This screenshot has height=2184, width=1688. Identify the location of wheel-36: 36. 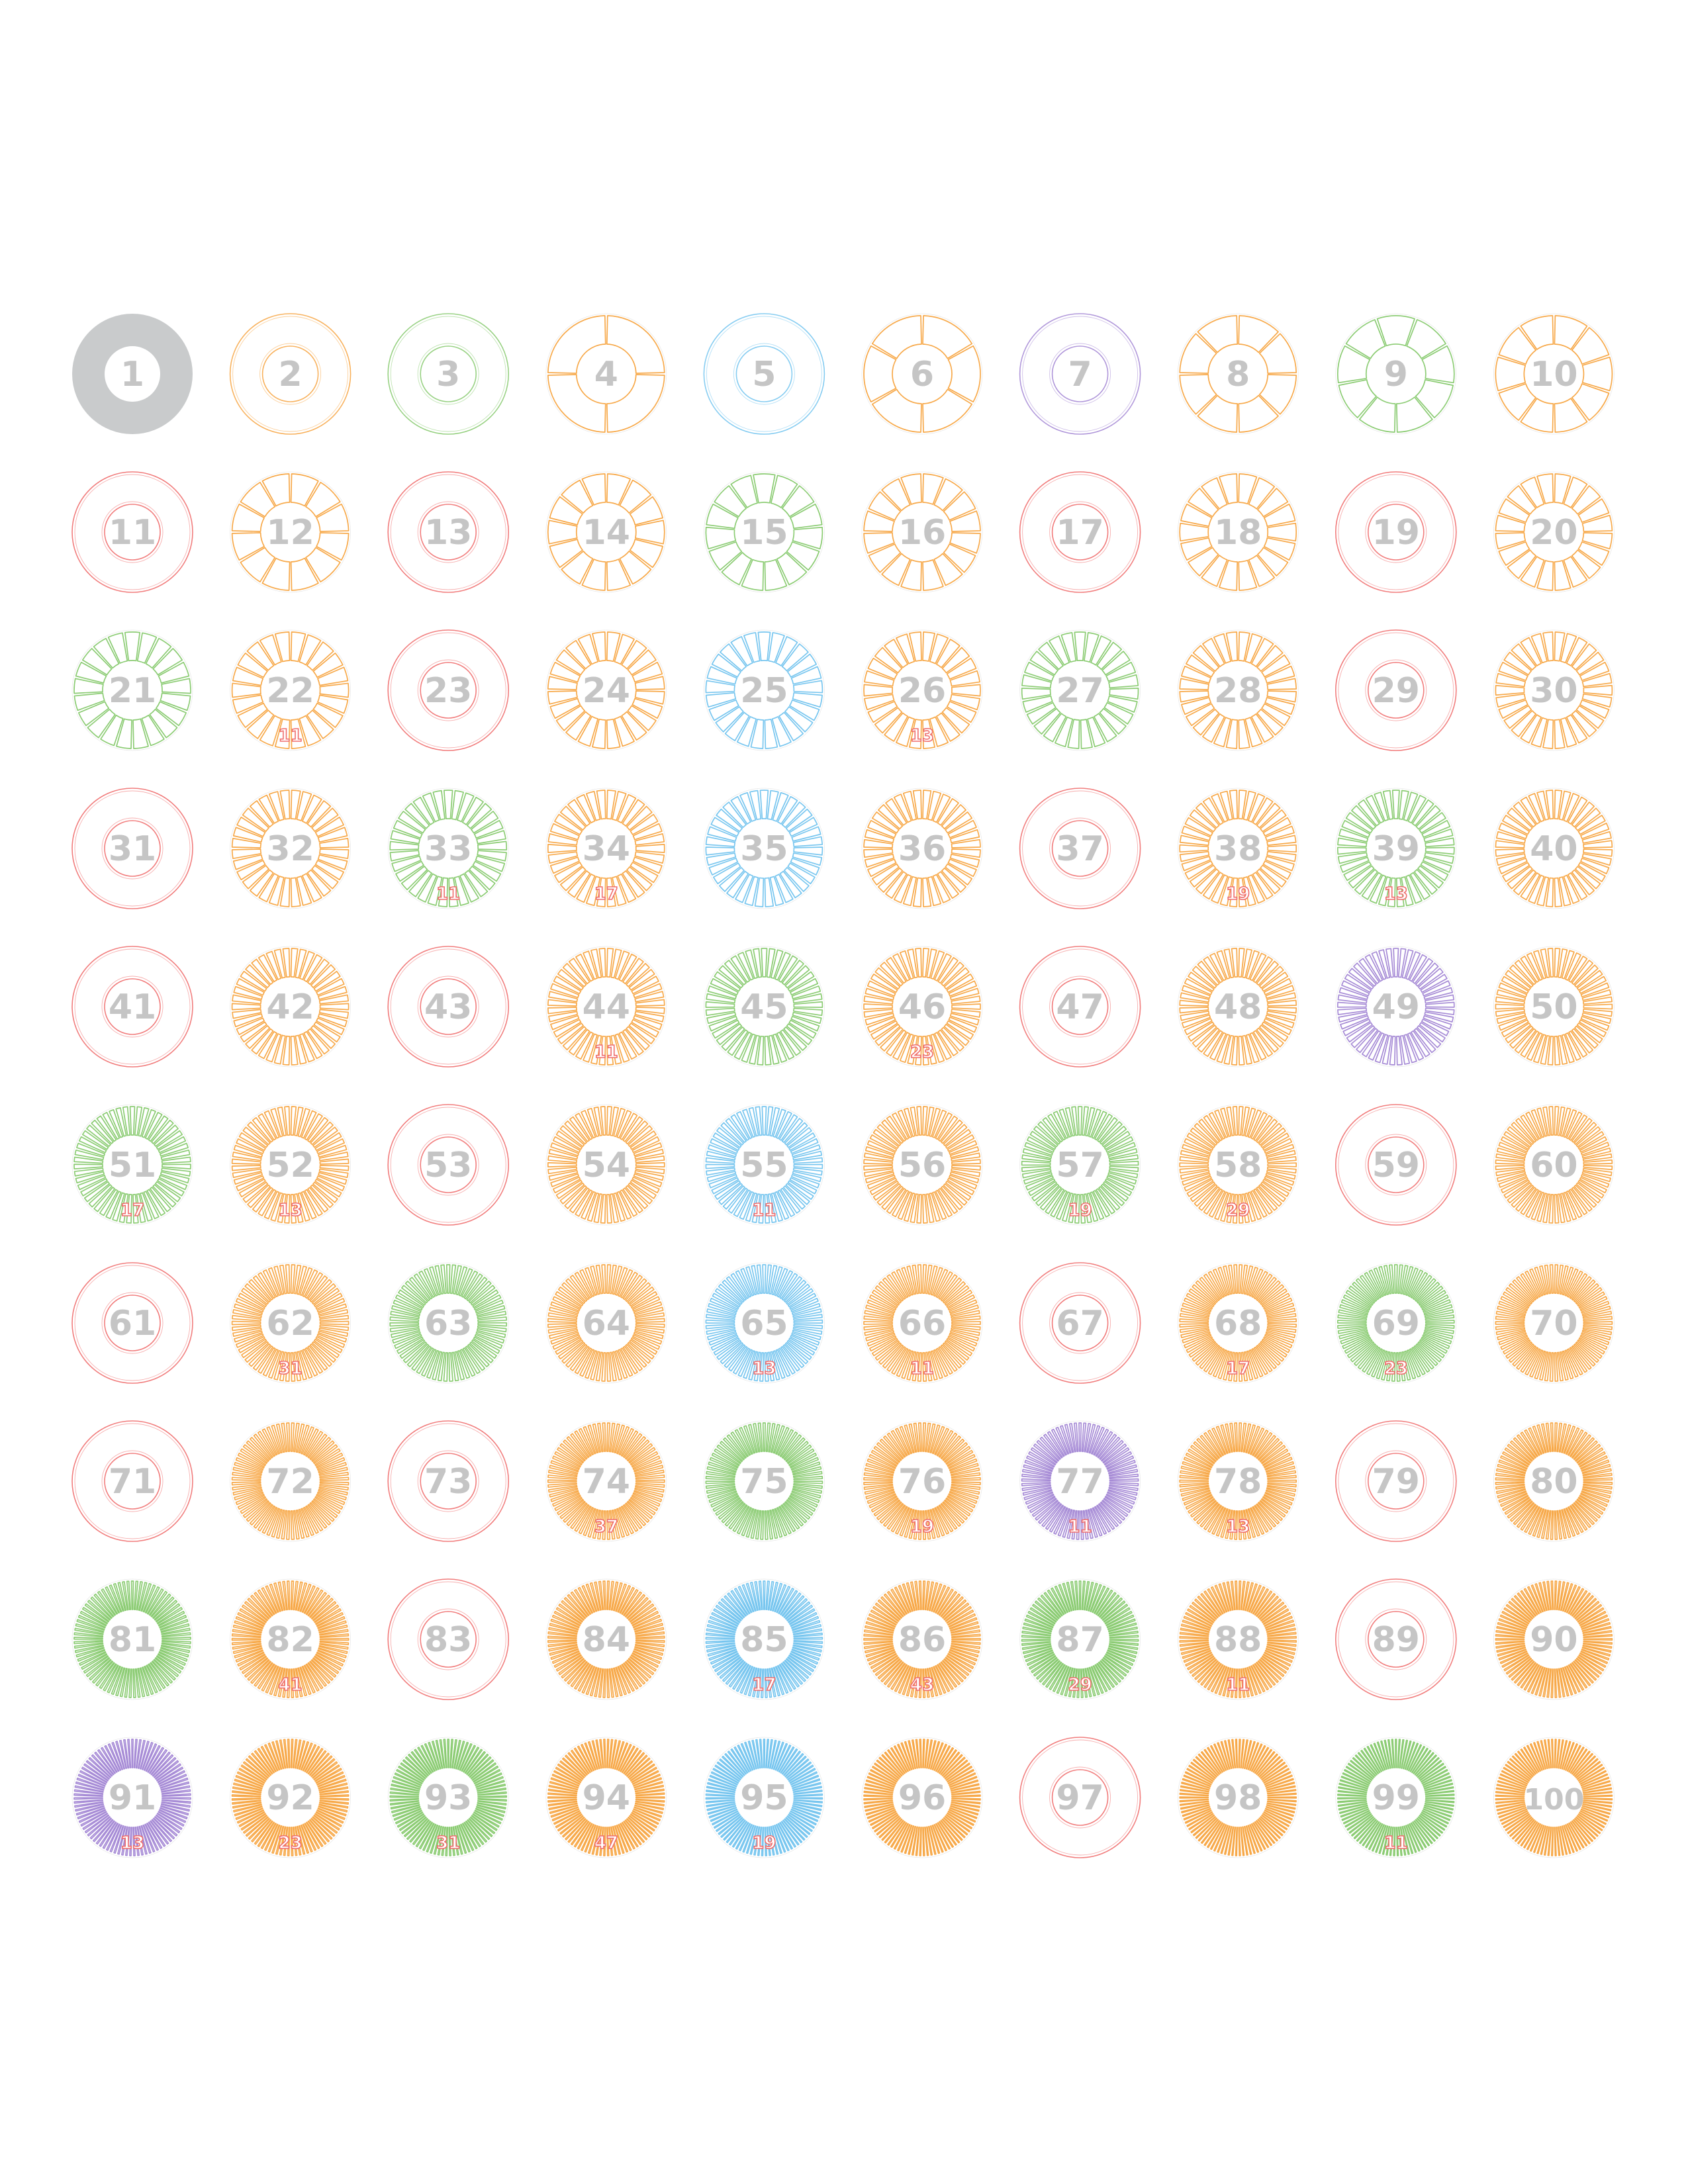
(922, 849).